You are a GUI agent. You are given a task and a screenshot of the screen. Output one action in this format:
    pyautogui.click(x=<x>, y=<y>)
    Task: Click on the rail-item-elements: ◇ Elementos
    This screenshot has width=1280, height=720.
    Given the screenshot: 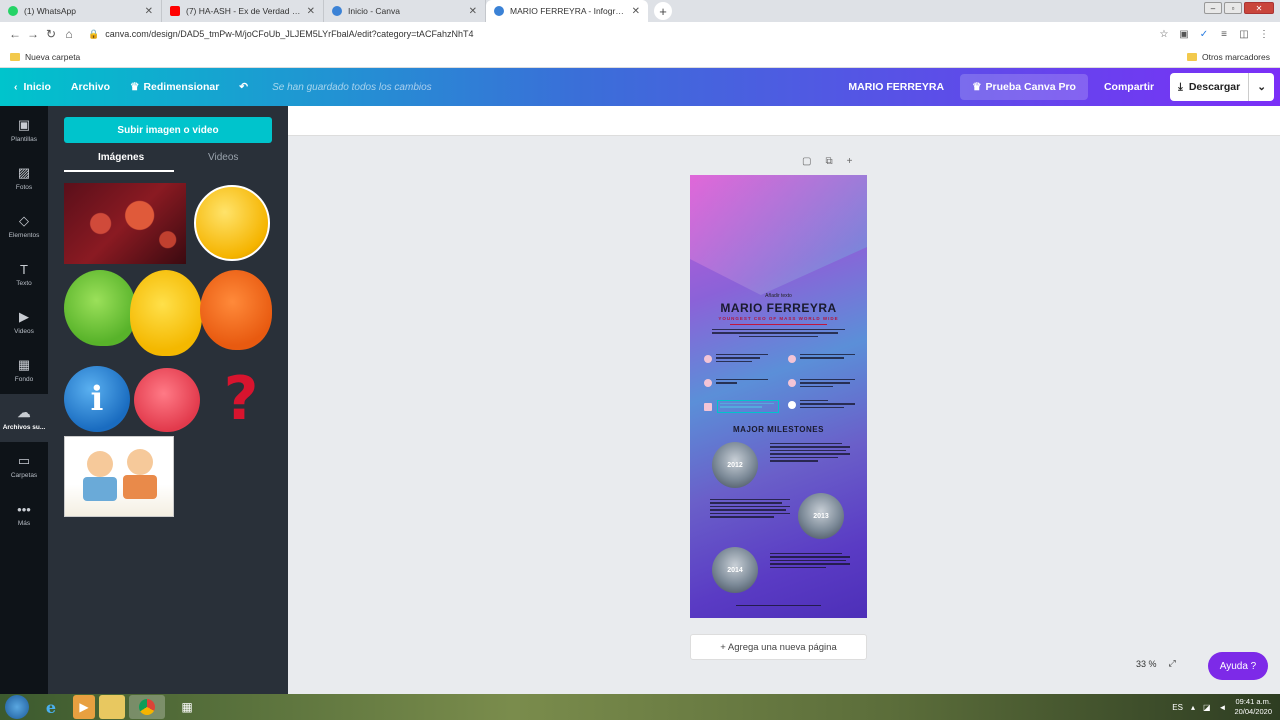 What is the action you would take?
    pyautogui.click(x=24, y=226)
    